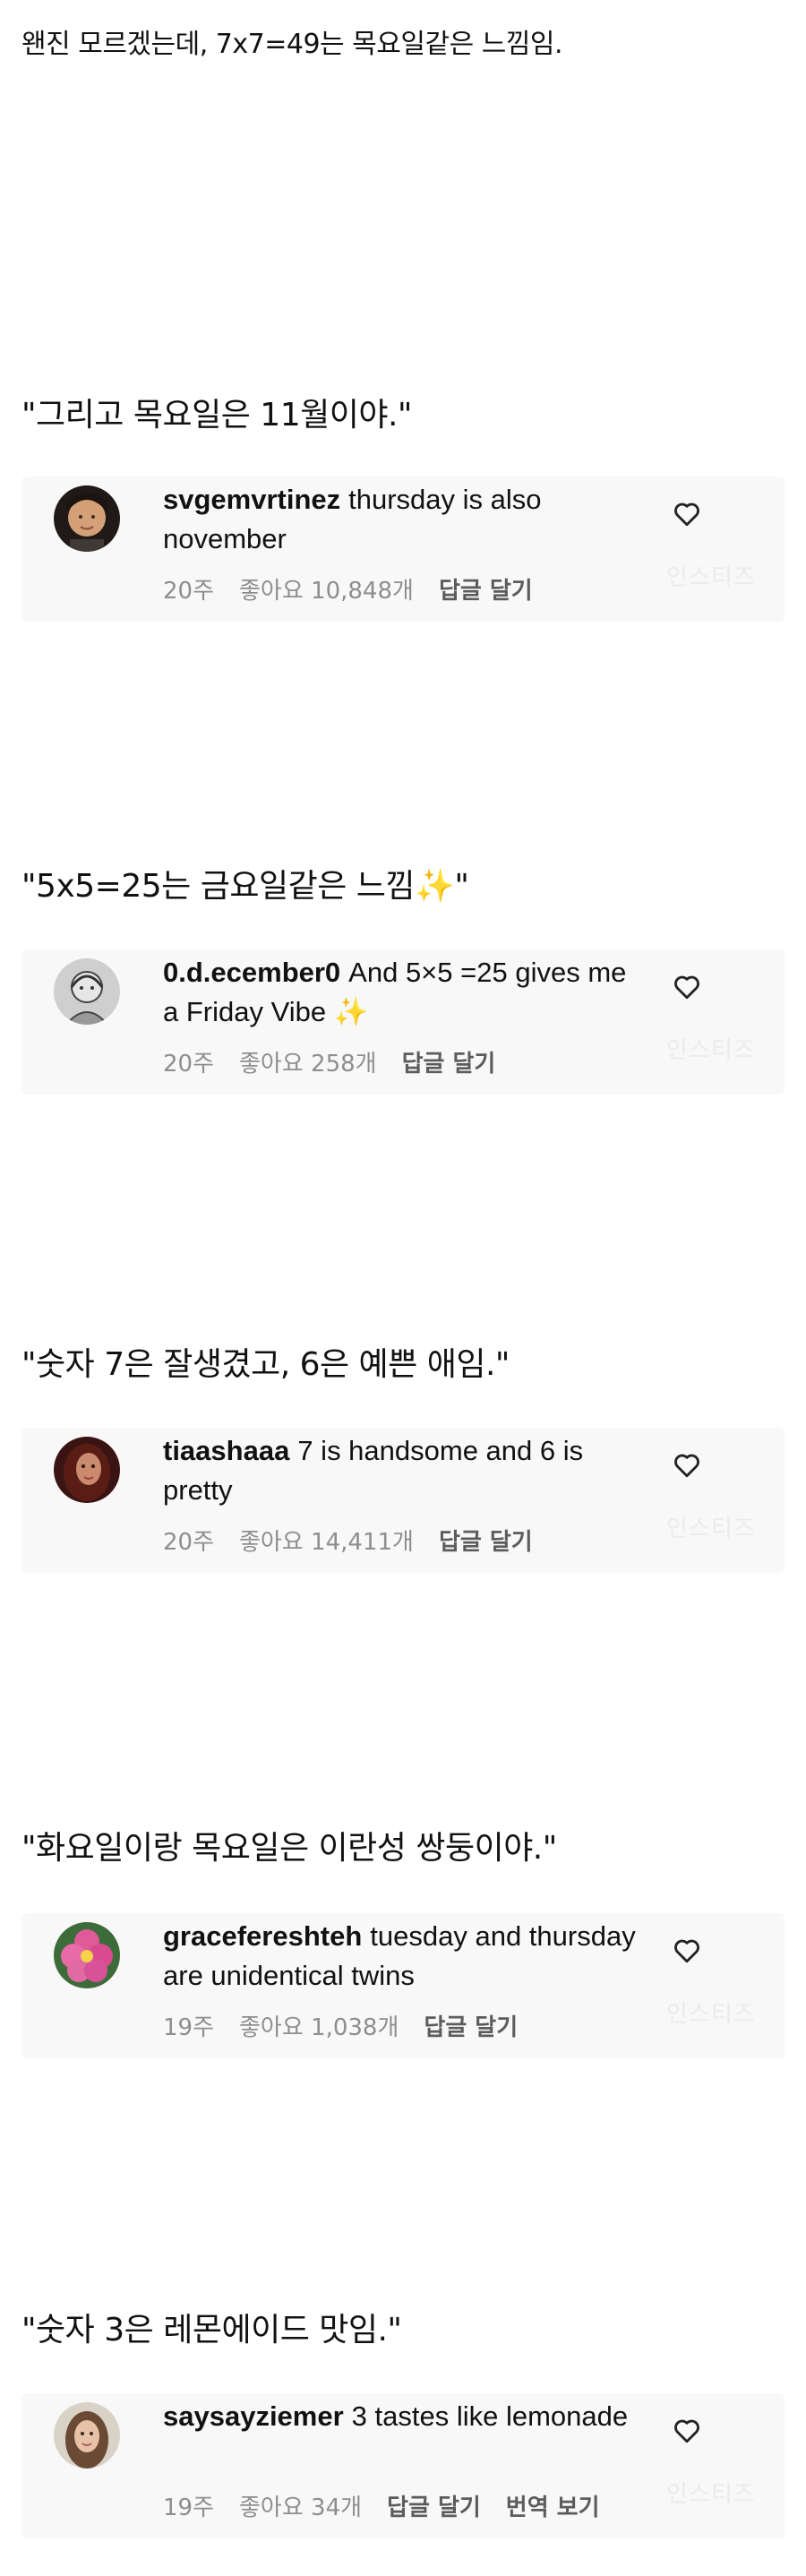 This screenshot has width=806, height=2576. I want to click on quote-5: "숫자 3은 레몬에이드 맛임.", so click(212, 2330).